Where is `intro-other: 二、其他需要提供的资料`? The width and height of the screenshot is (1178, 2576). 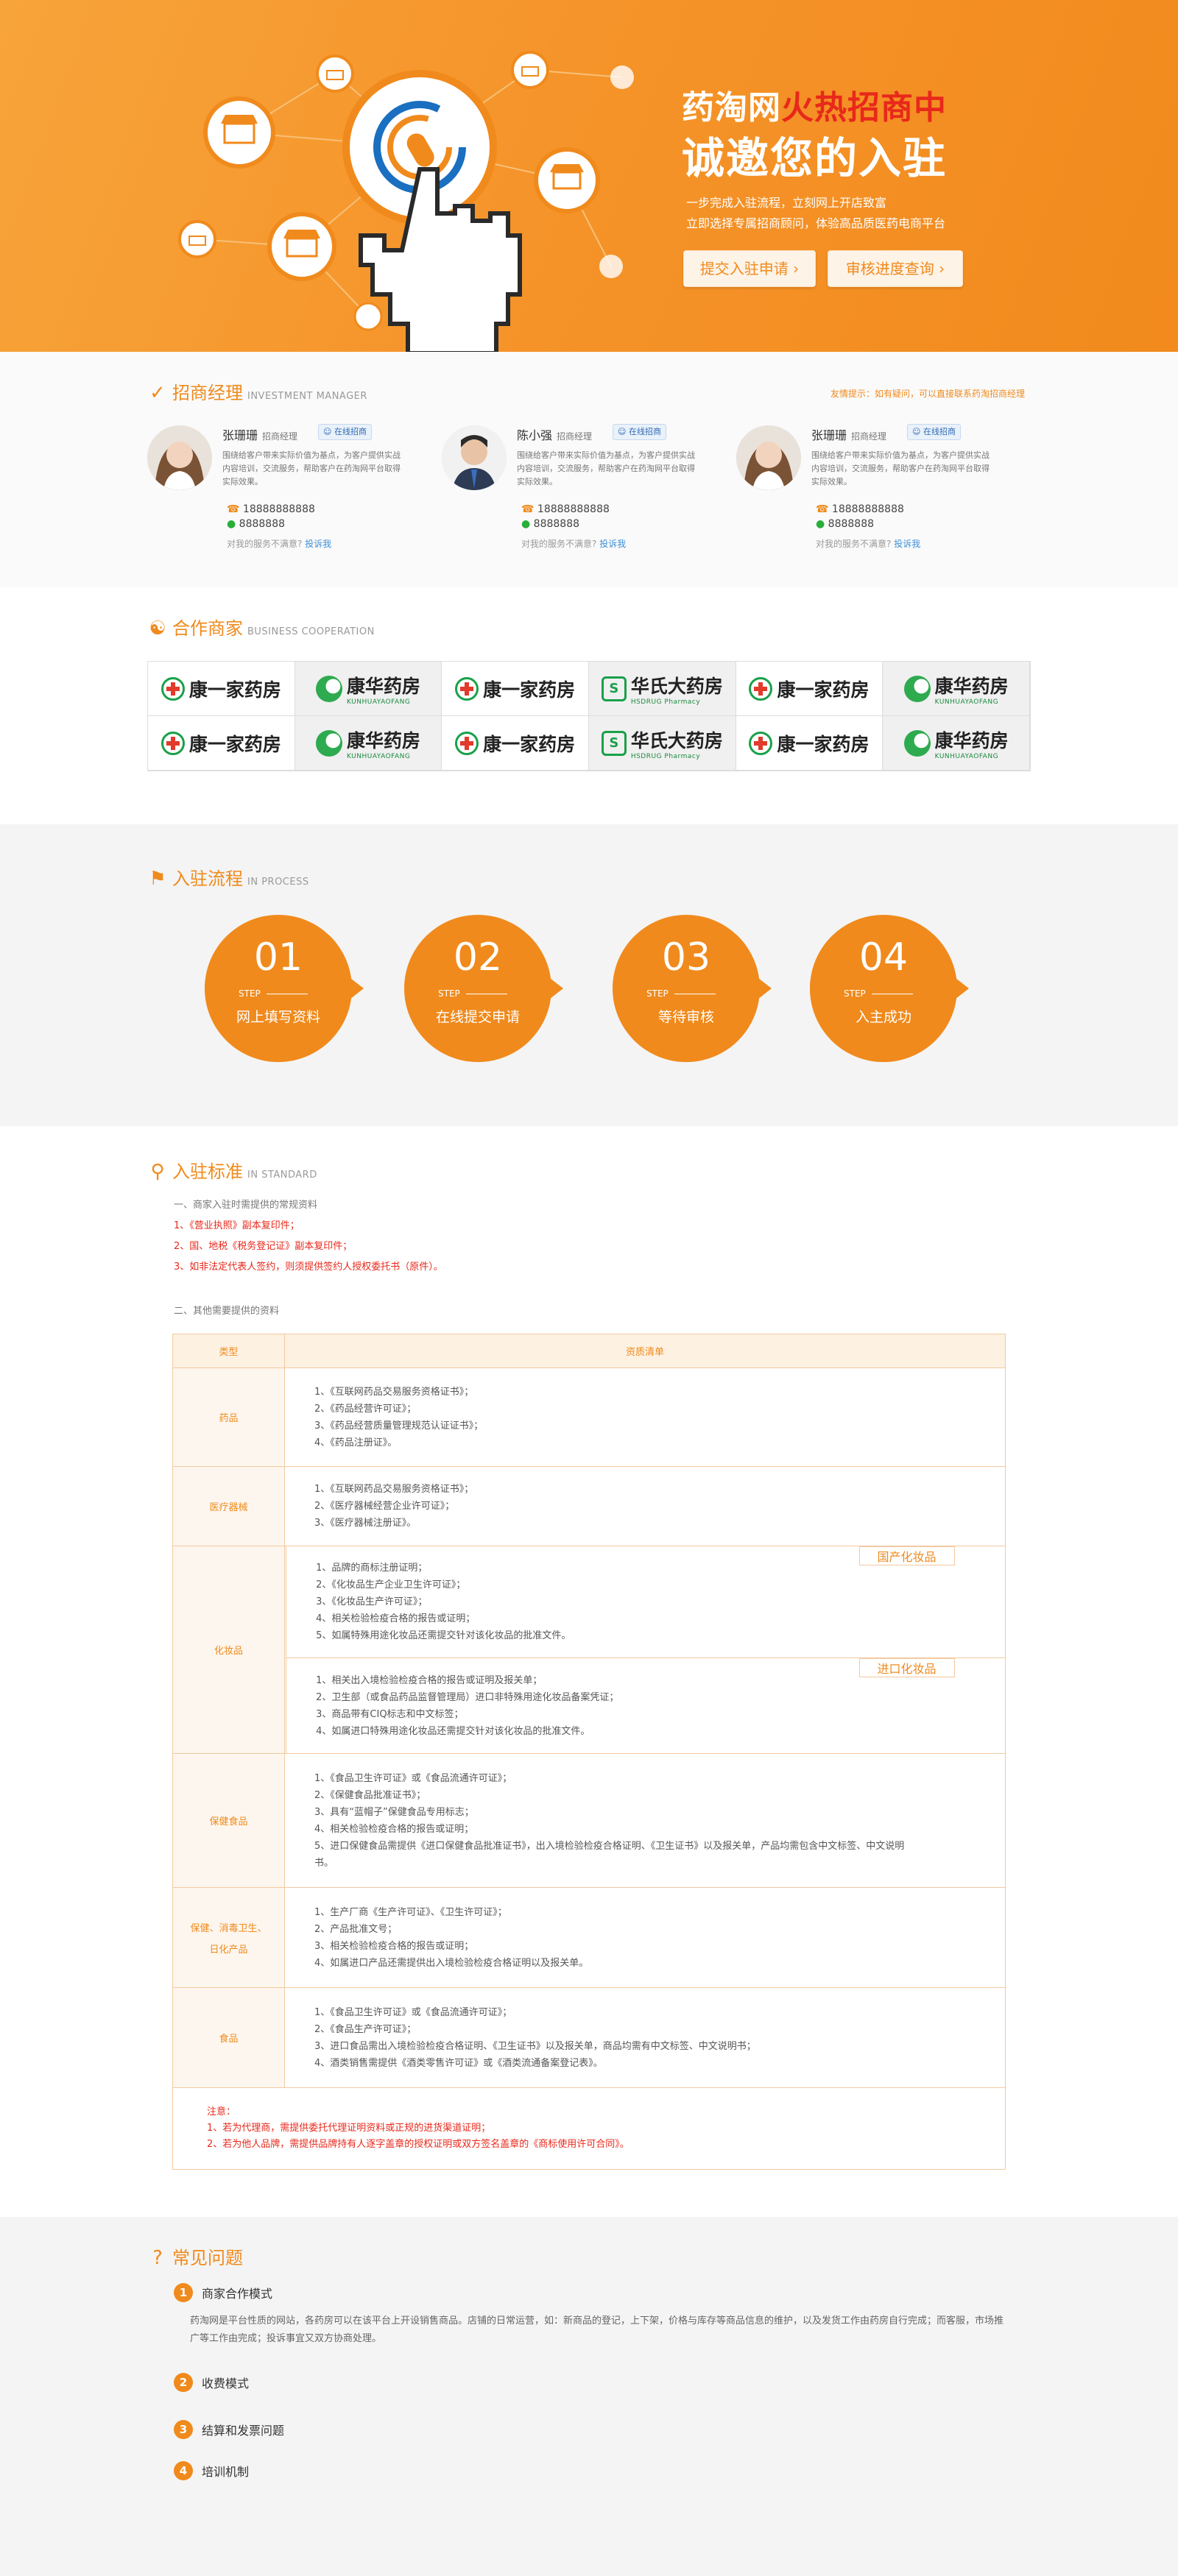 intro-other: 二、其他需要提供的资料 is located at coordinates (227, 1311).